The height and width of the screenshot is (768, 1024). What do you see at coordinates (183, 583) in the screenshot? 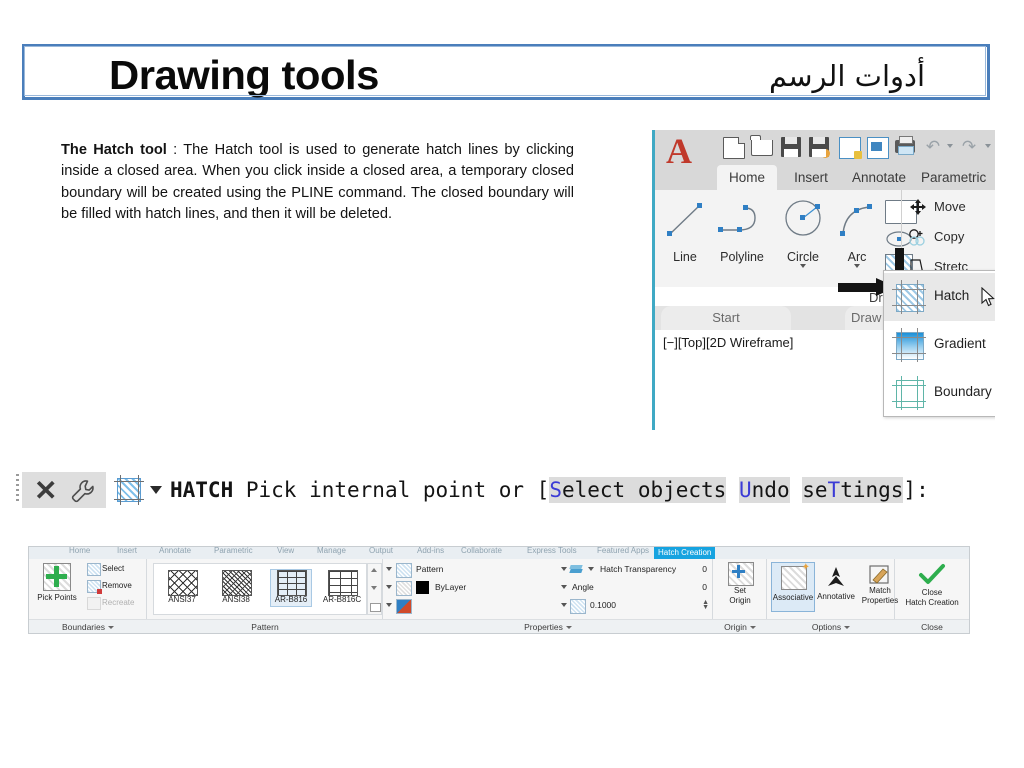
I see `ansi37-swatch-icon` at bounding box center [183, 583].